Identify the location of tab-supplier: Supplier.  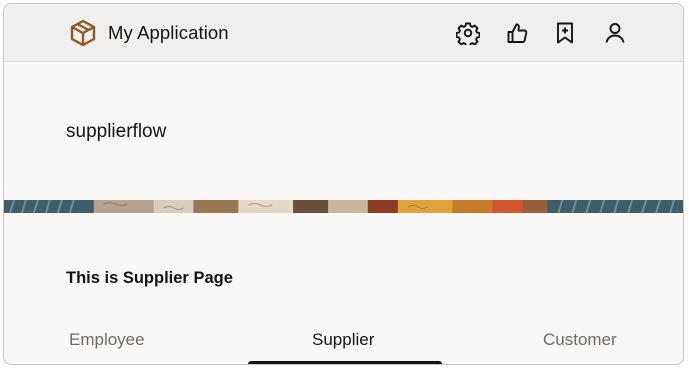
(343, 340).